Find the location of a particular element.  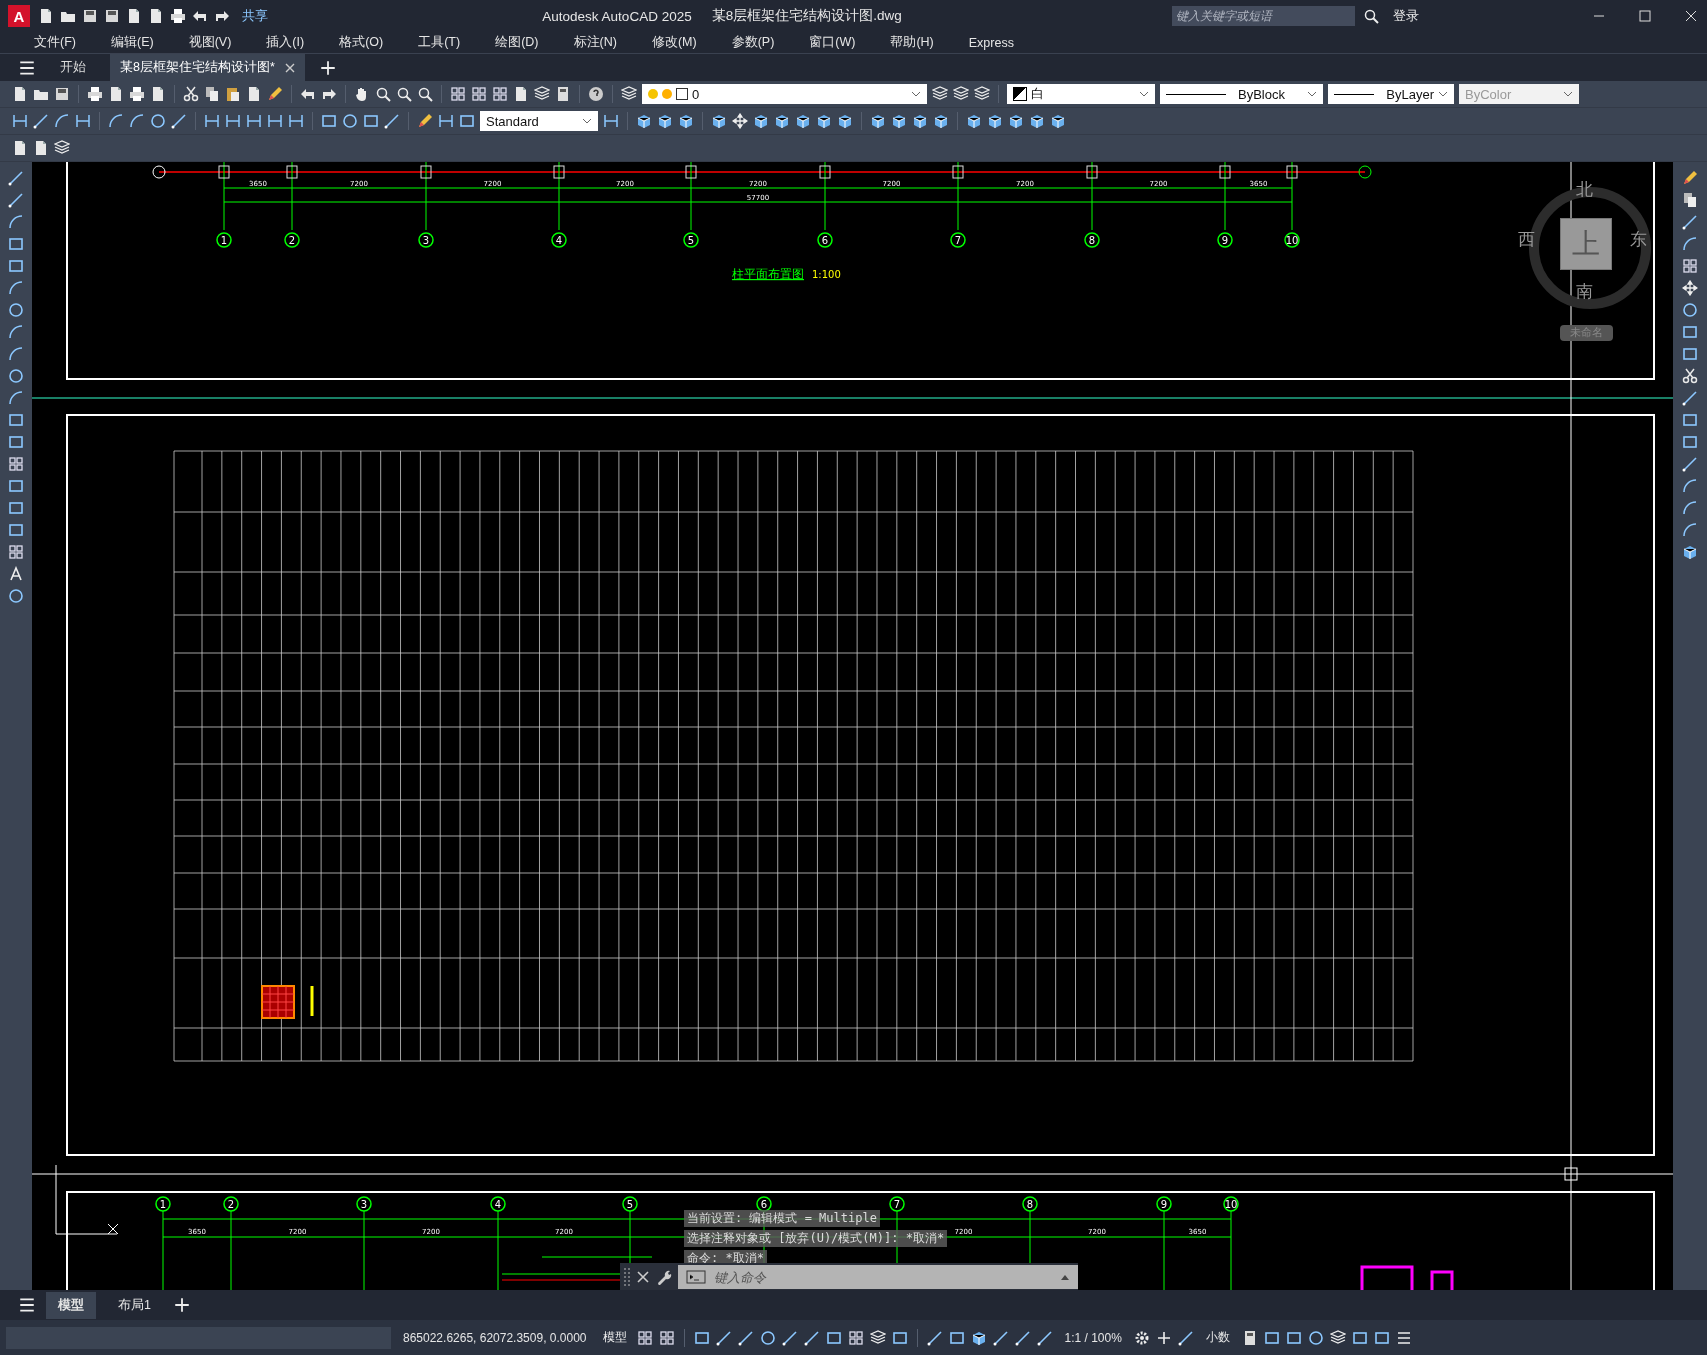

scissors-icon is located at coordinates (1690, 376).